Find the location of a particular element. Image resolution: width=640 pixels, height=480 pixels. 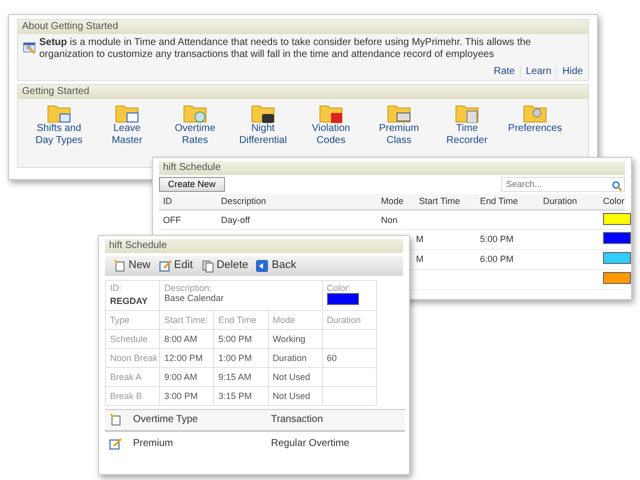

table-cell: 1:00 PM is located at coordinates (241, 358).